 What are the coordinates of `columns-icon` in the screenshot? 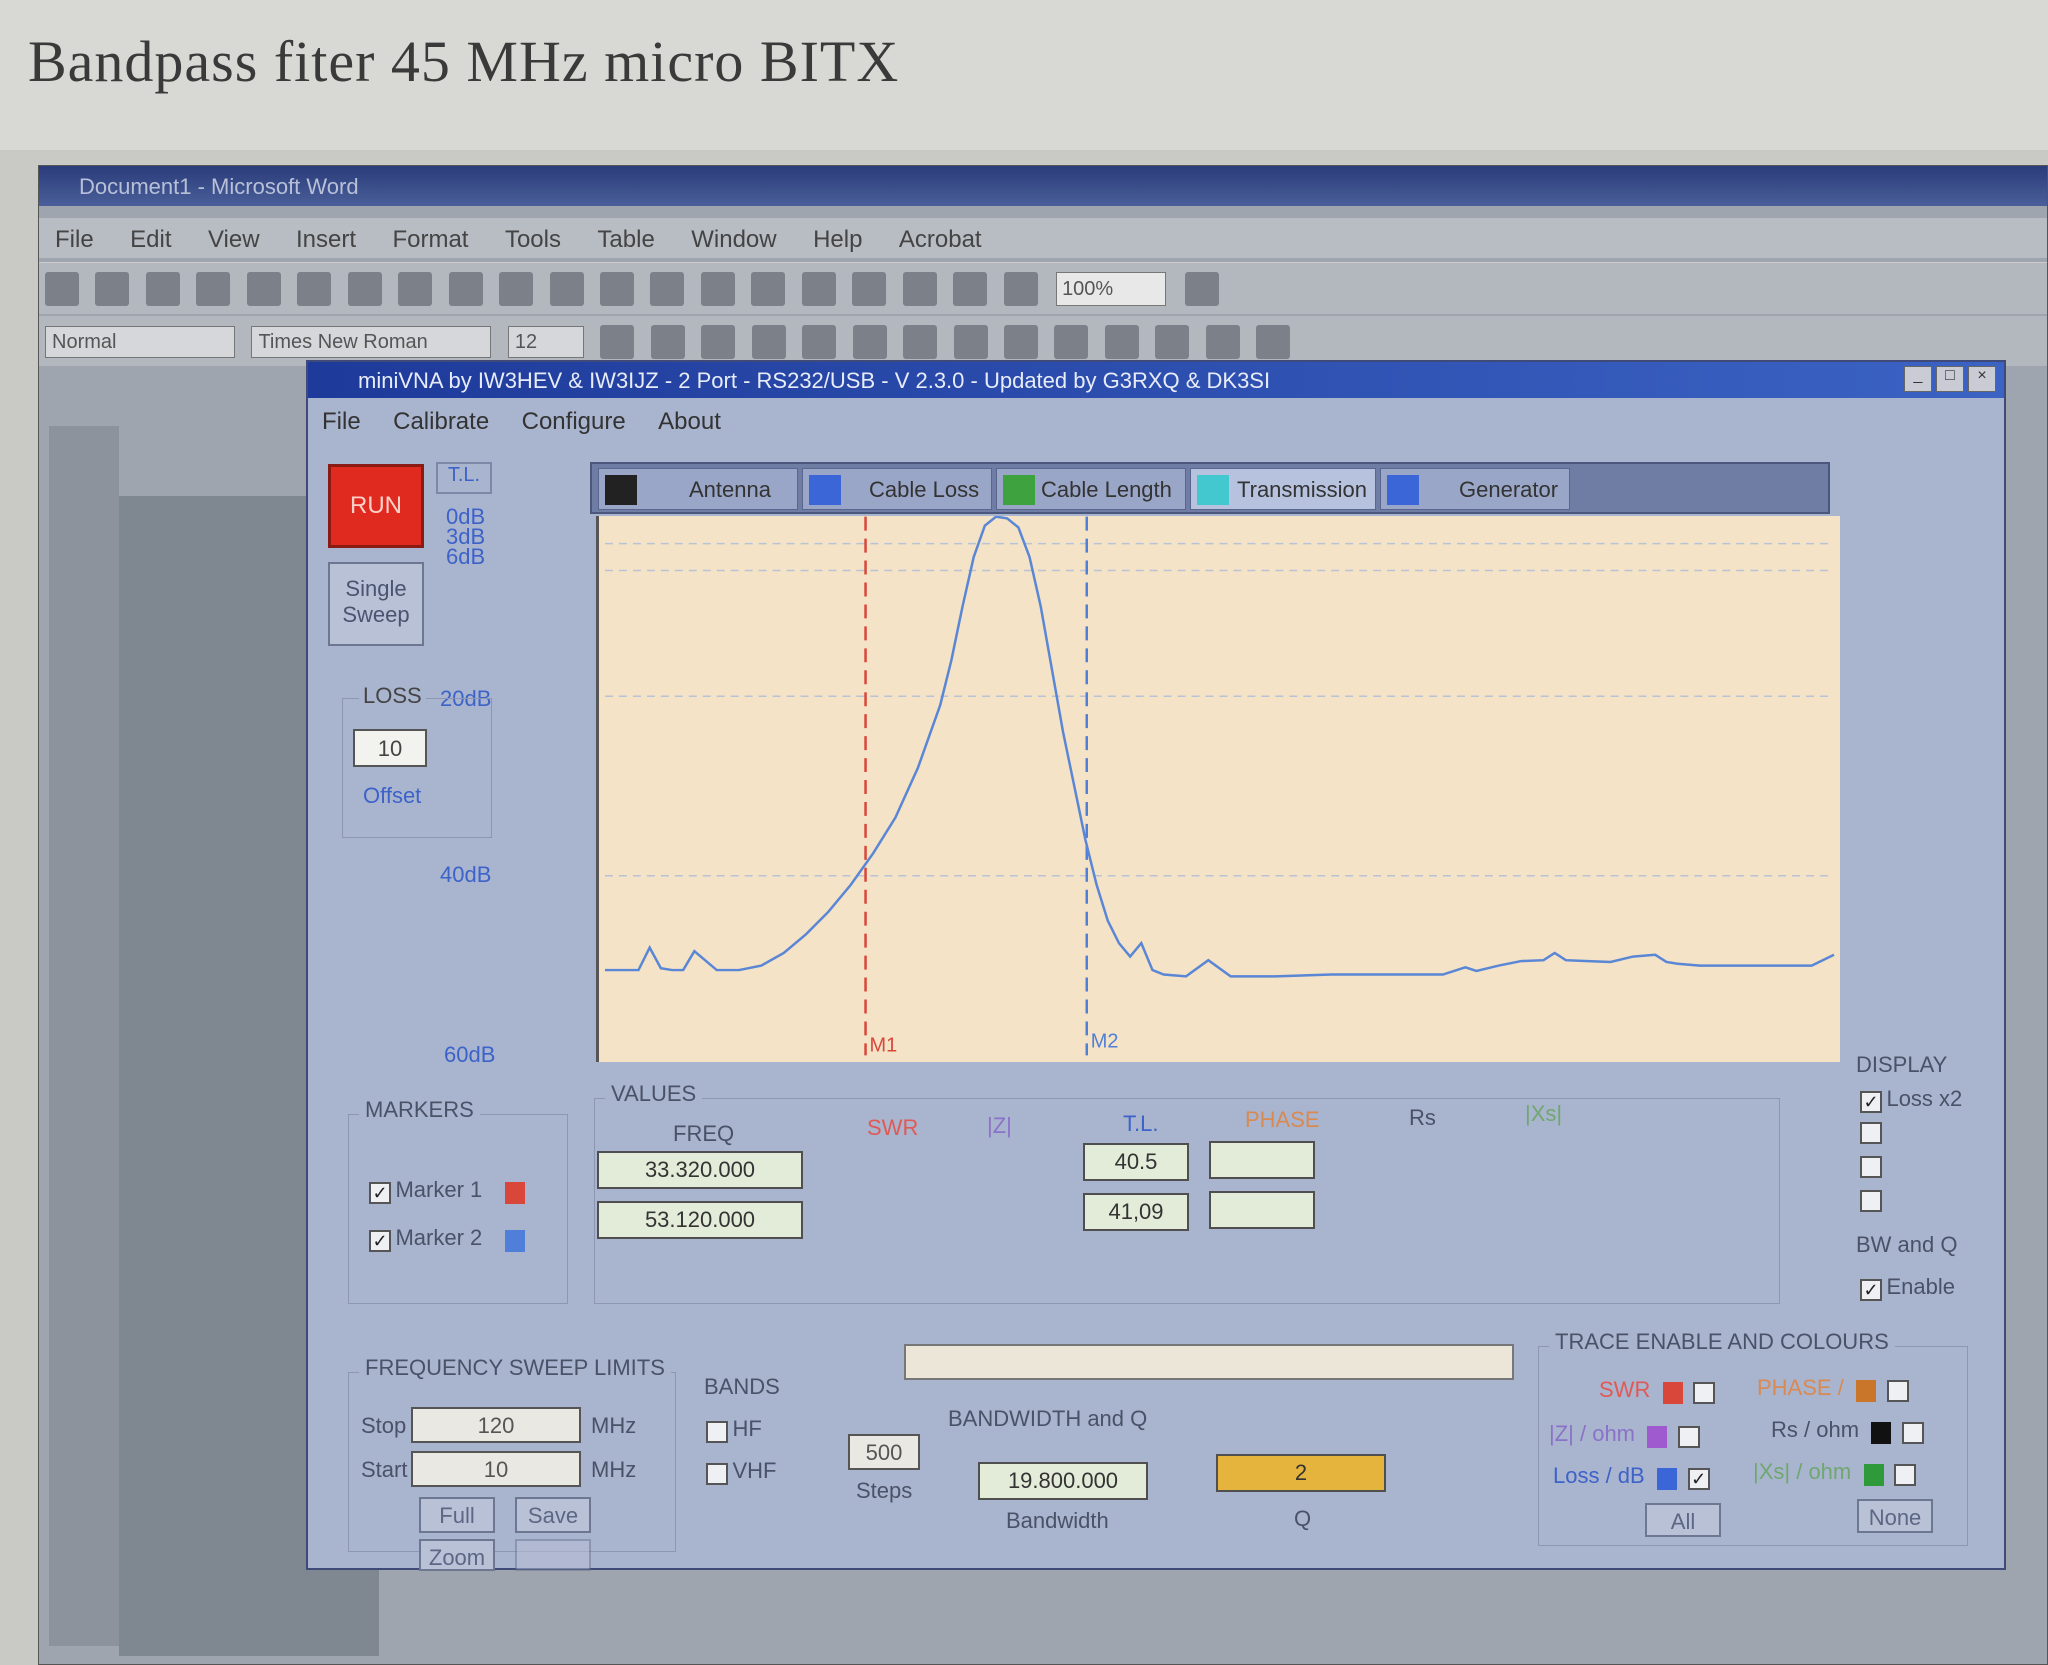 It's located at (869, 289).